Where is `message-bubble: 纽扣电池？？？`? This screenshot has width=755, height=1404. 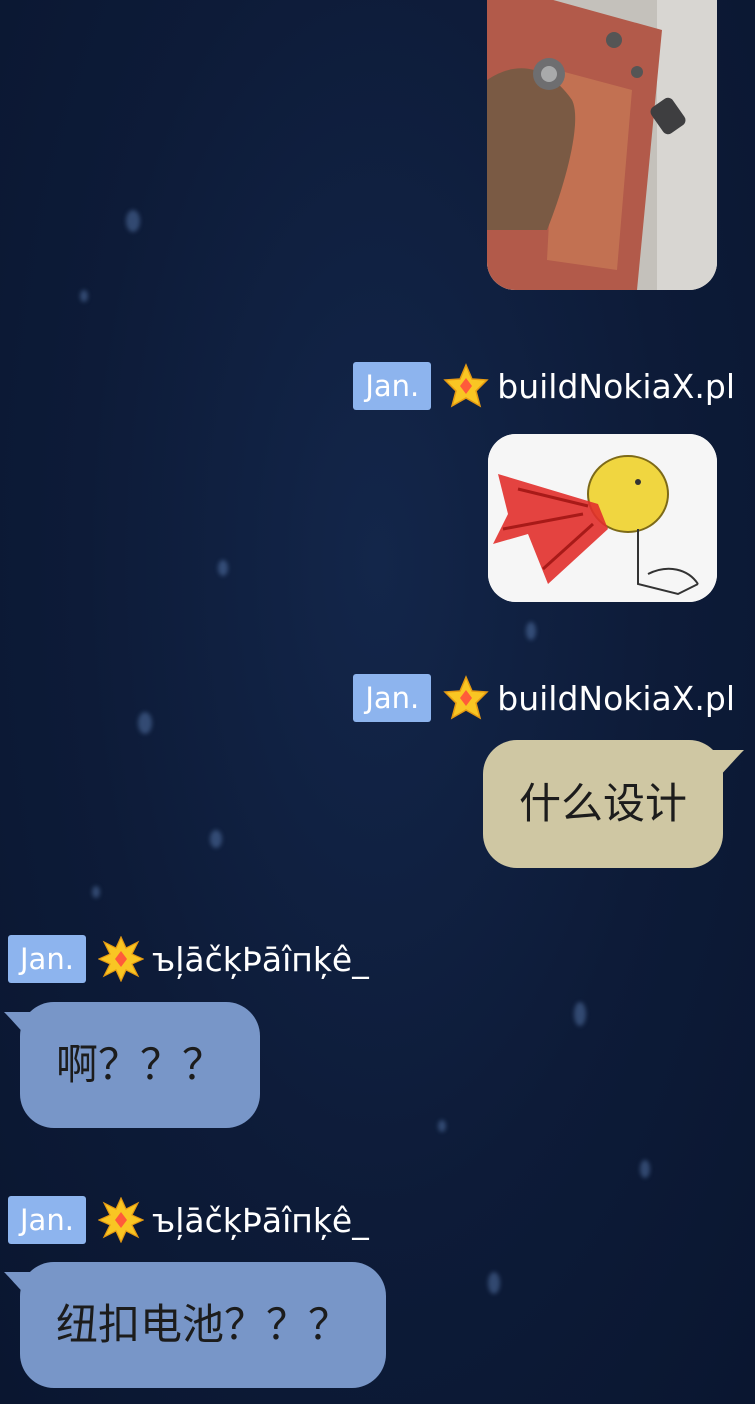 message-bubble: 纽扣电池？？？ is located at coordinates (203, 1325).